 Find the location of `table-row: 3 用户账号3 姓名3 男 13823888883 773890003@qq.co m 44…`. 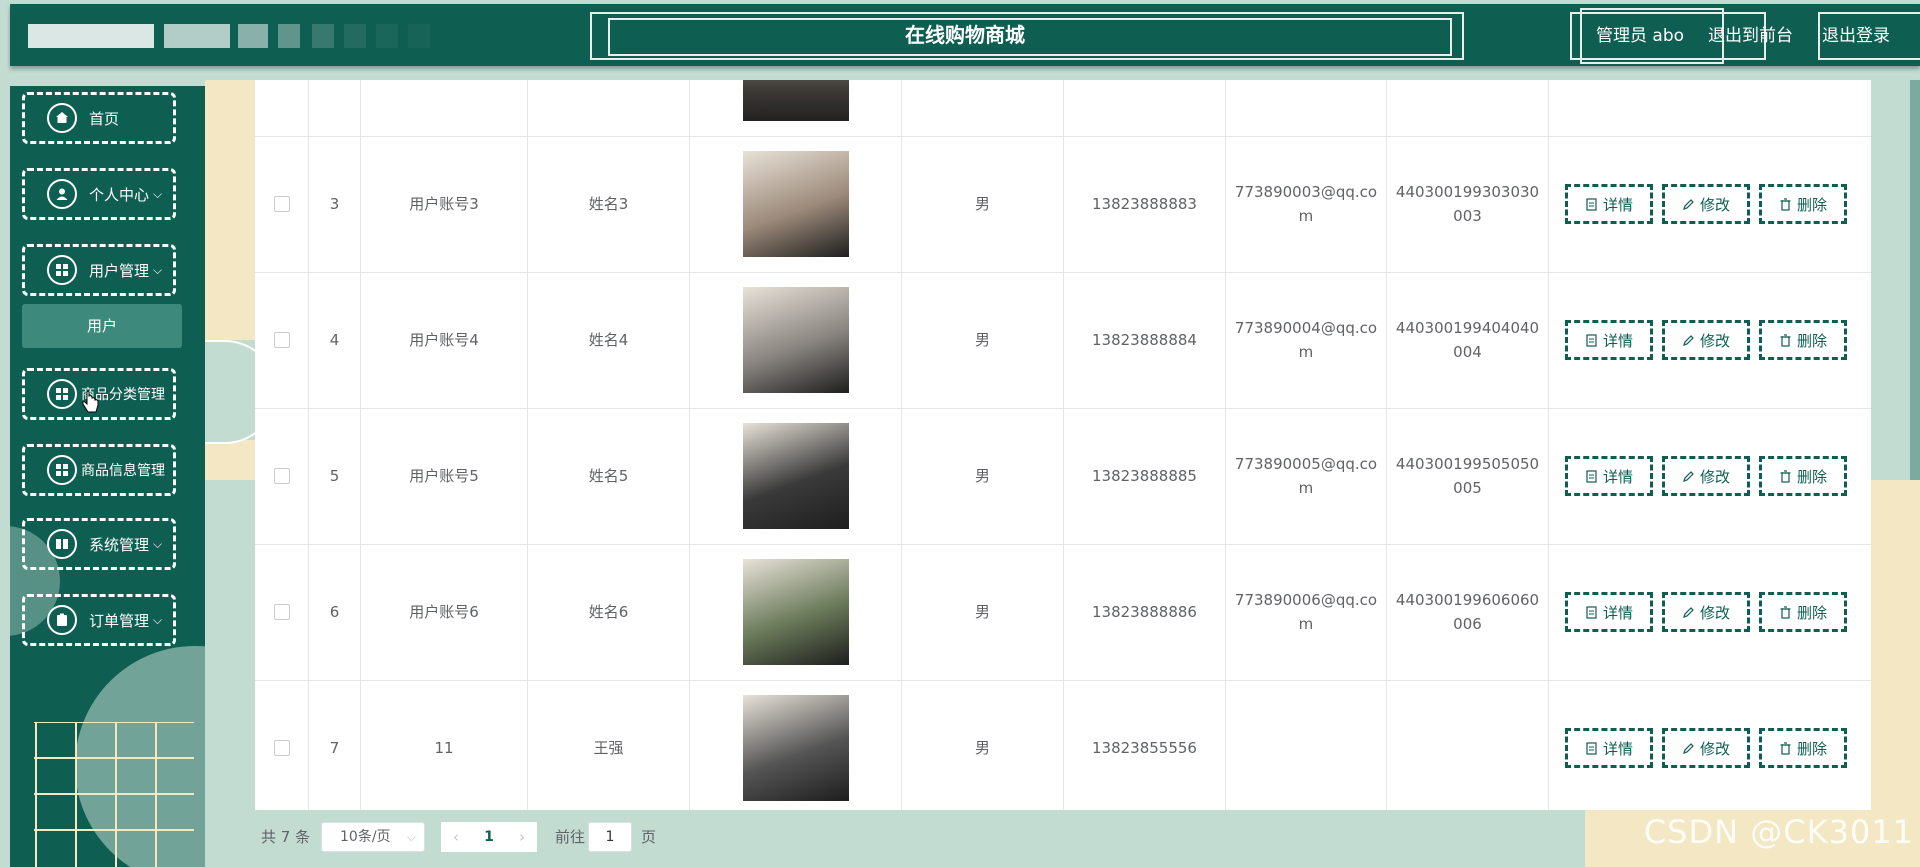

table-row: 3 用户账号3 姓名3 男 13823888883 773890003@qq.co m 44… is located at coordinates (1063, 204).